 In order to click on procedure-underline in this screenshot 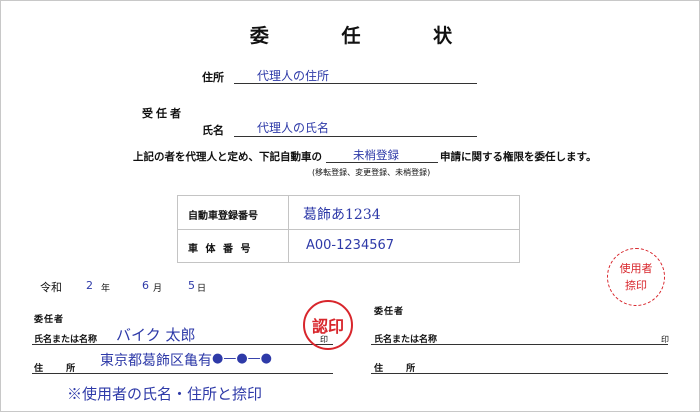, I will do `click(382, 162)`.